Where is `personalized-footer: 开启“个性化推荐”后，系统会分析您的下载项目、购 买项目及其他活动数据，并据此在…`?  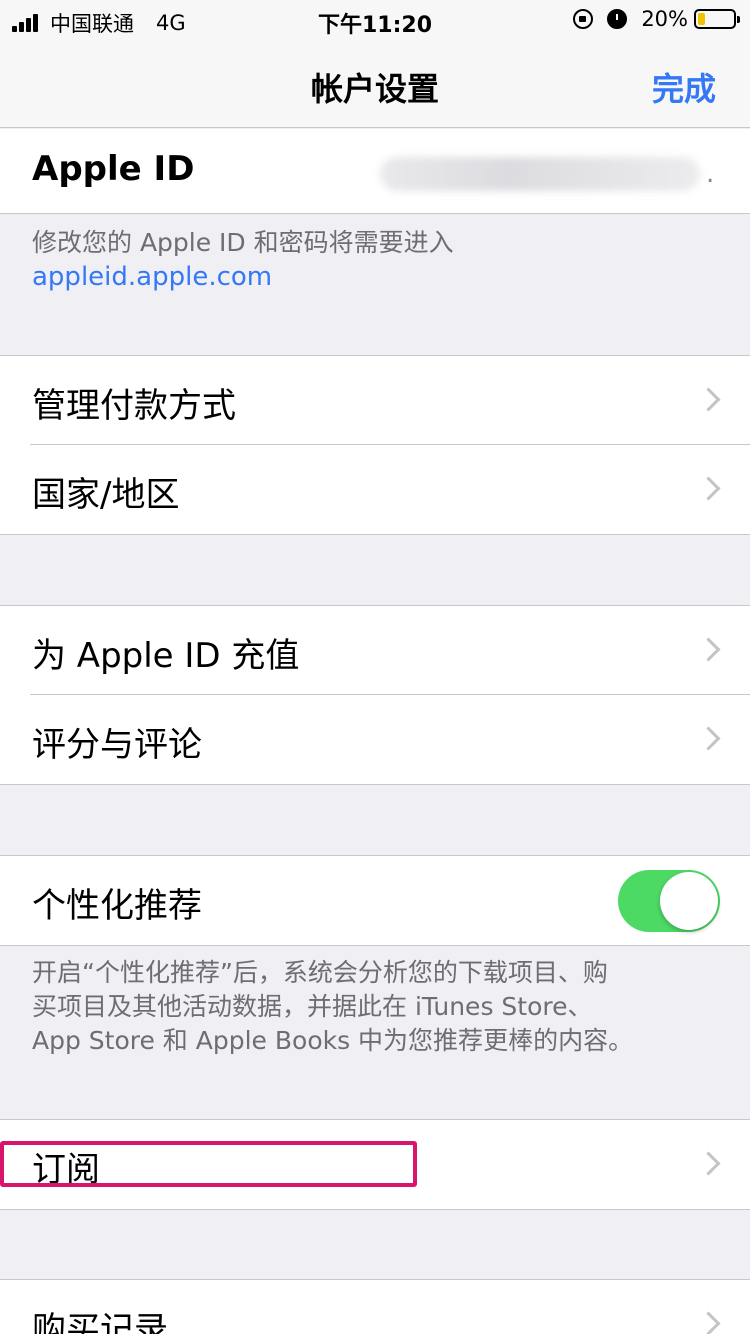
personalized-footer: 开启“个性化推荐”后，系统会分析您的下载项目、购 买项目及其他活动数据，并据此在… is located at coordinates (332, 1007).